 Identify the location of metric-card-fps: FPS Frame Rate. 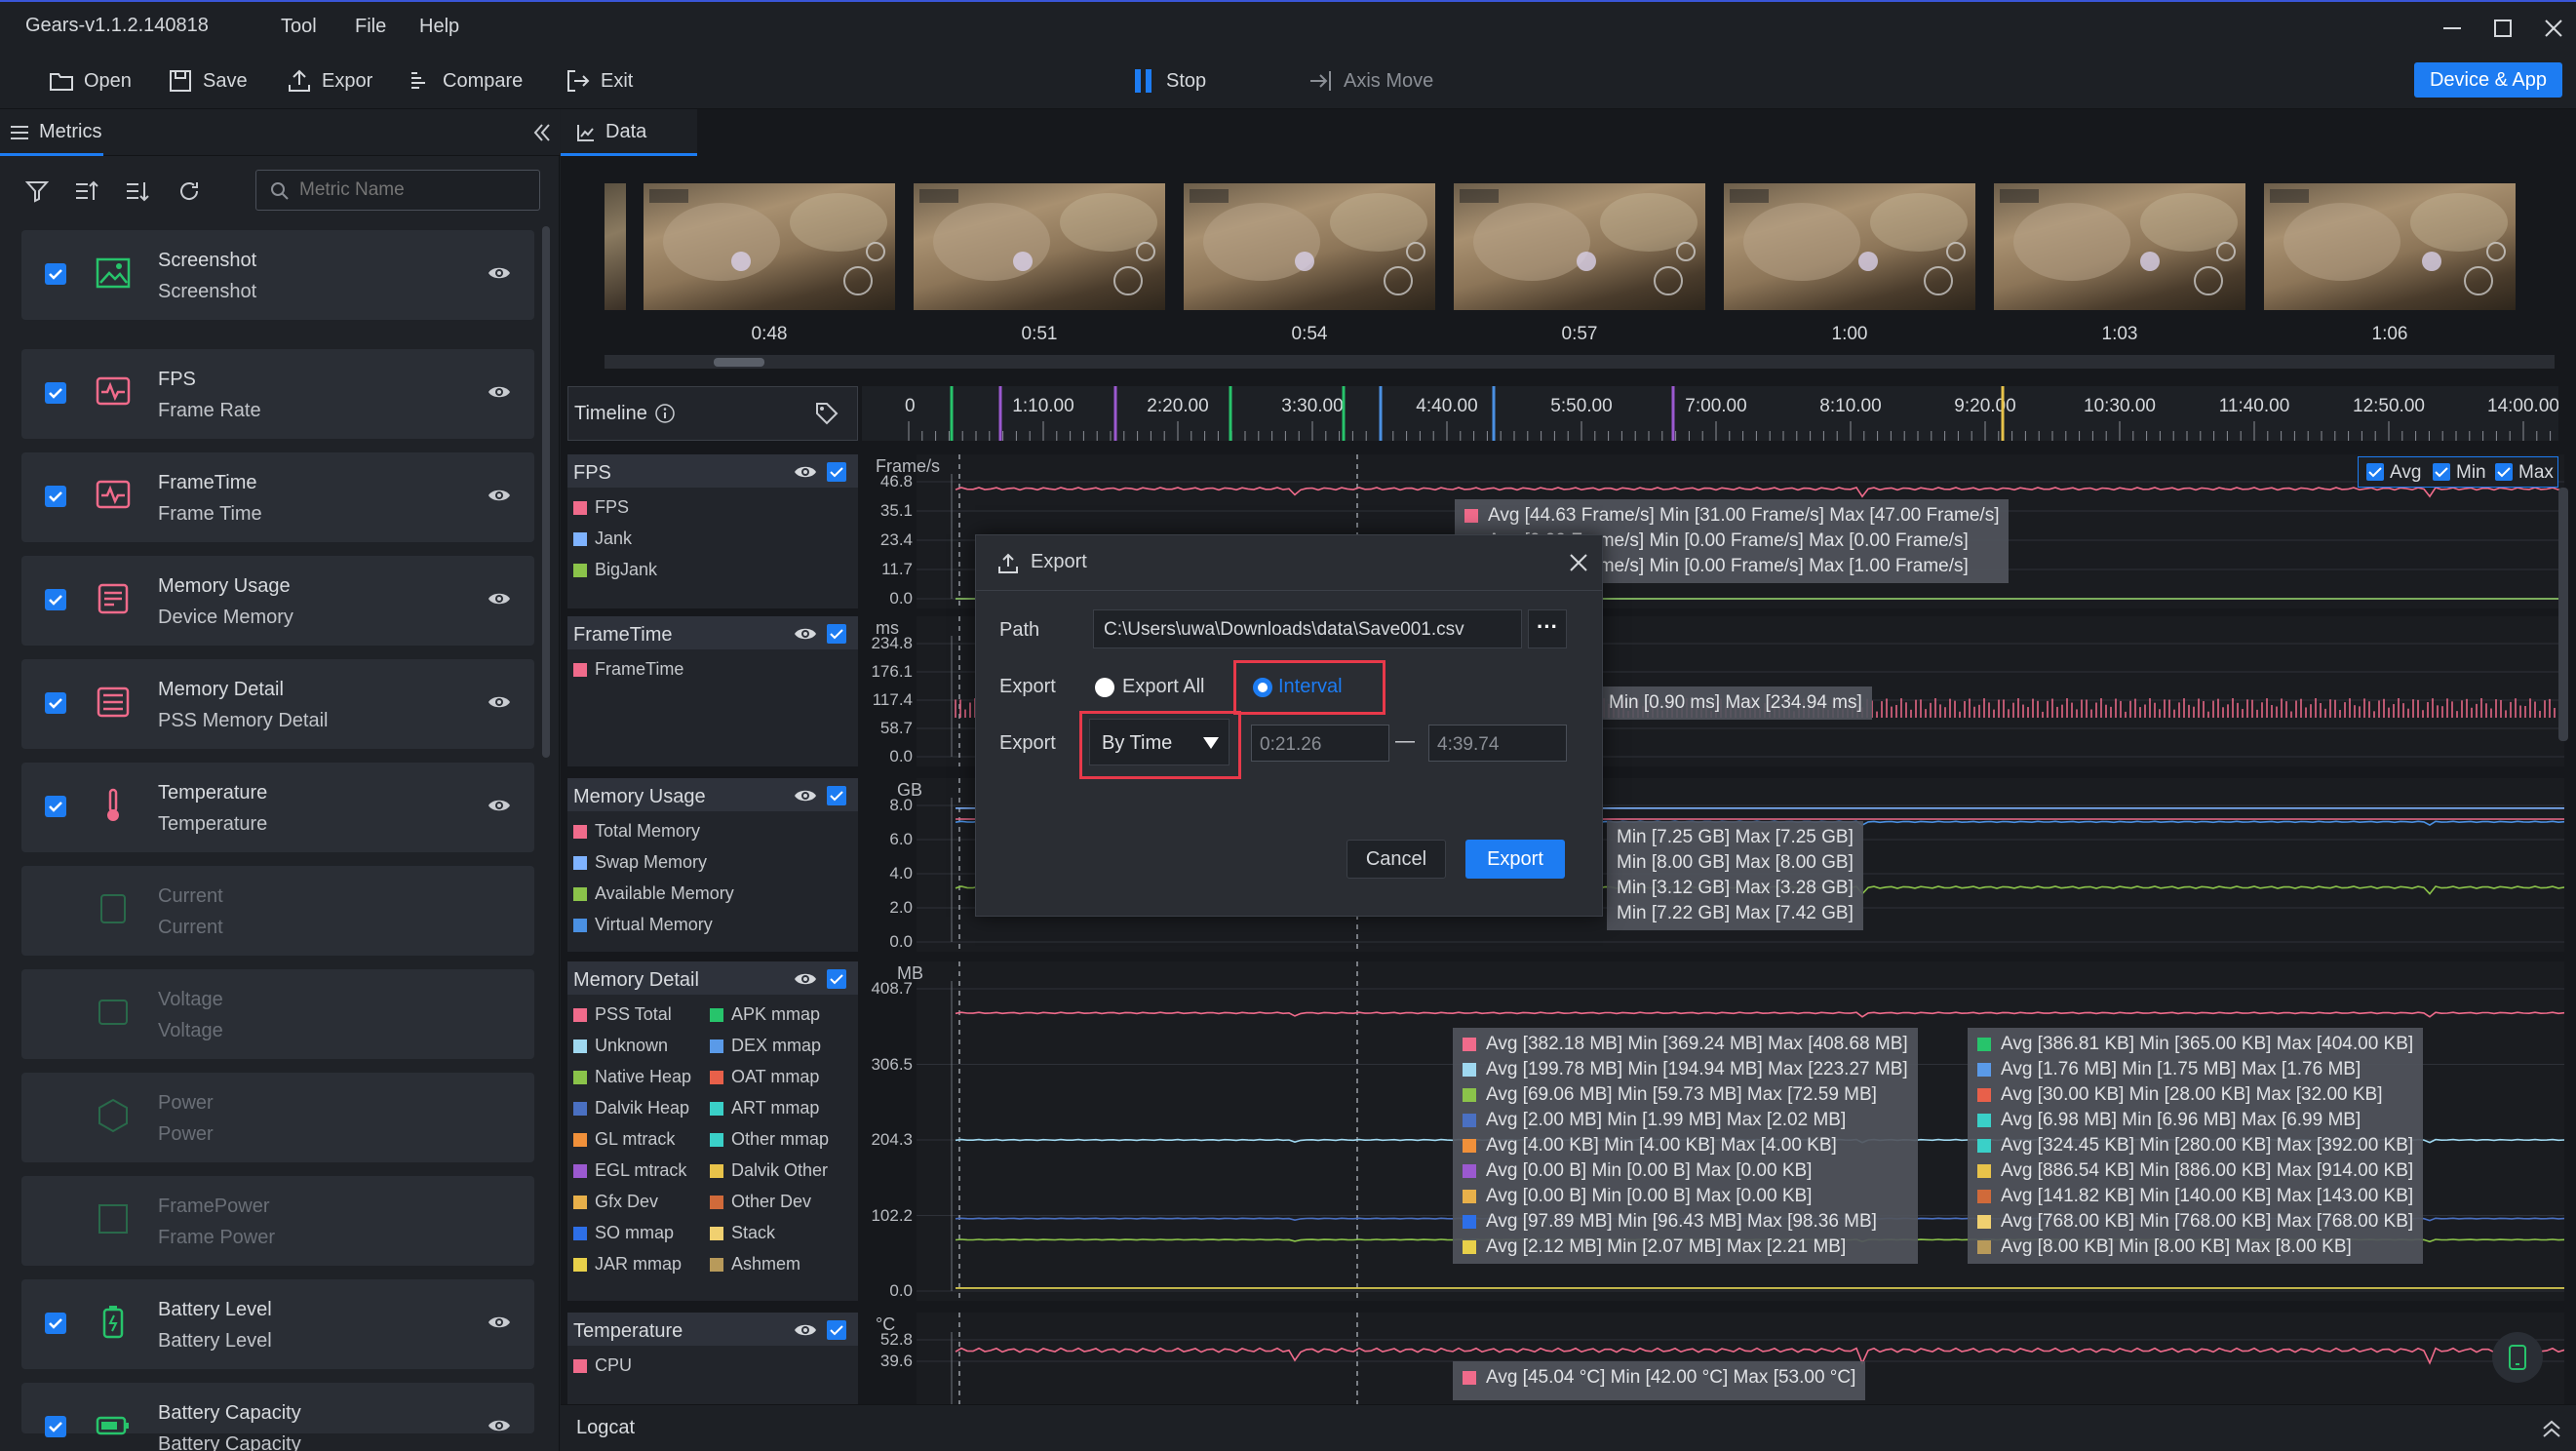
(277, 394).